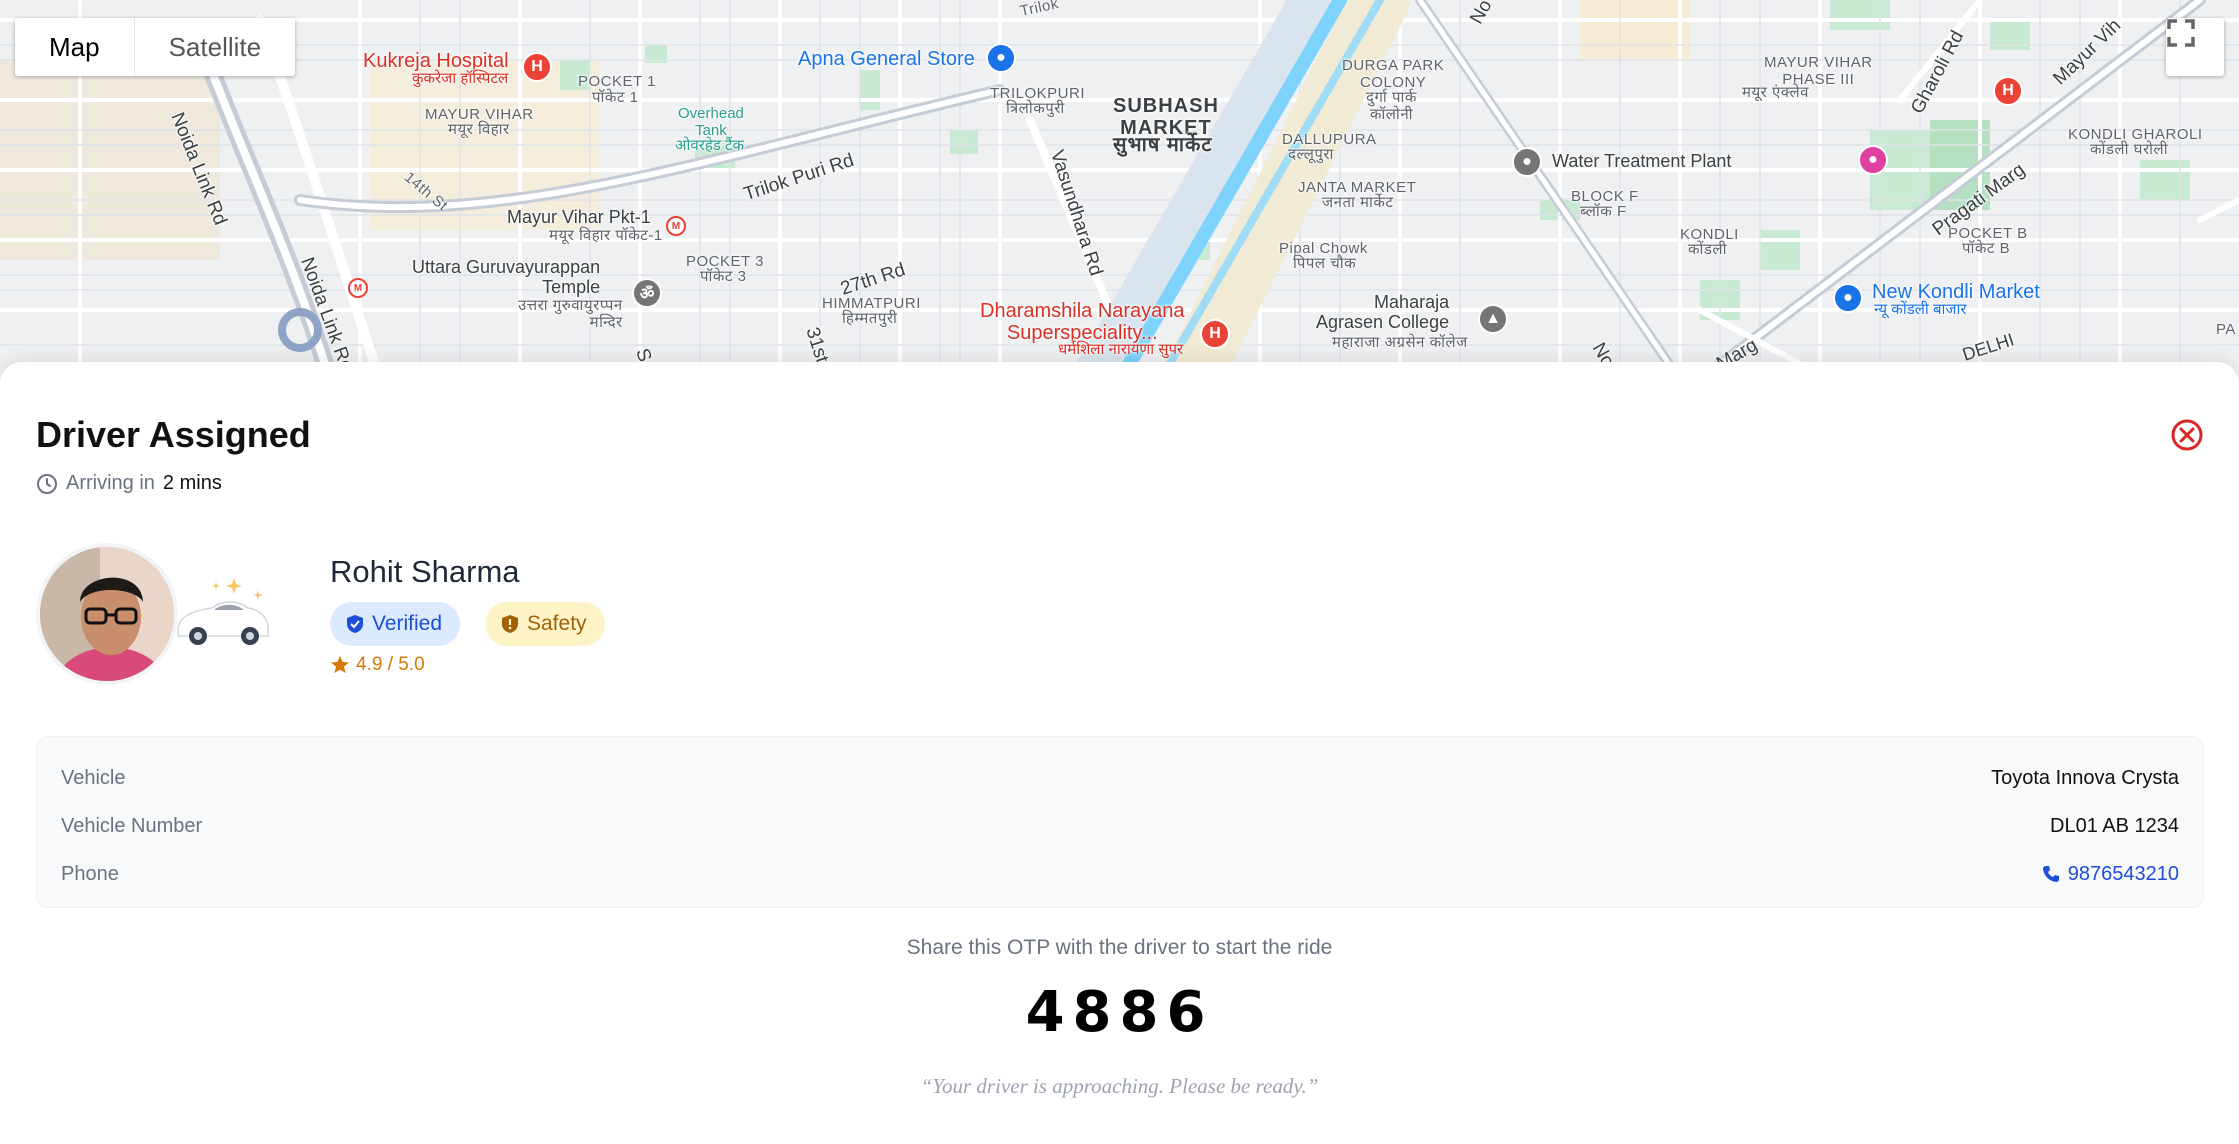 The image size is (2239, 1144). I want to click on eta-row: Arriving in 2 mins, so click(129, 483).